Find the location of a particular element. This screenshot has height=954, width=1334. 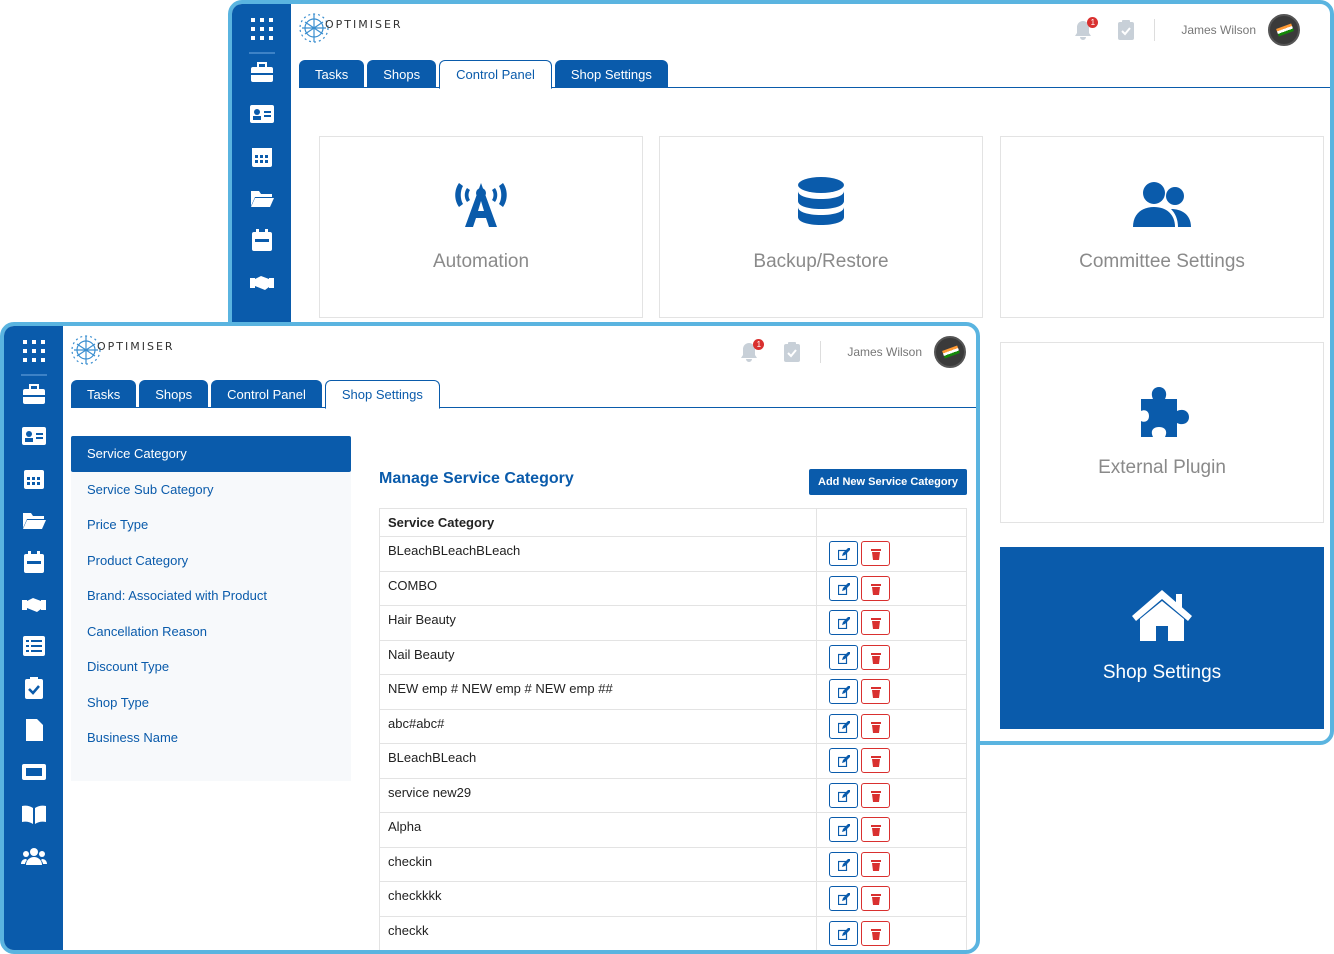

menu-item-product-category: Product Category is located at coordinates (211, 561).